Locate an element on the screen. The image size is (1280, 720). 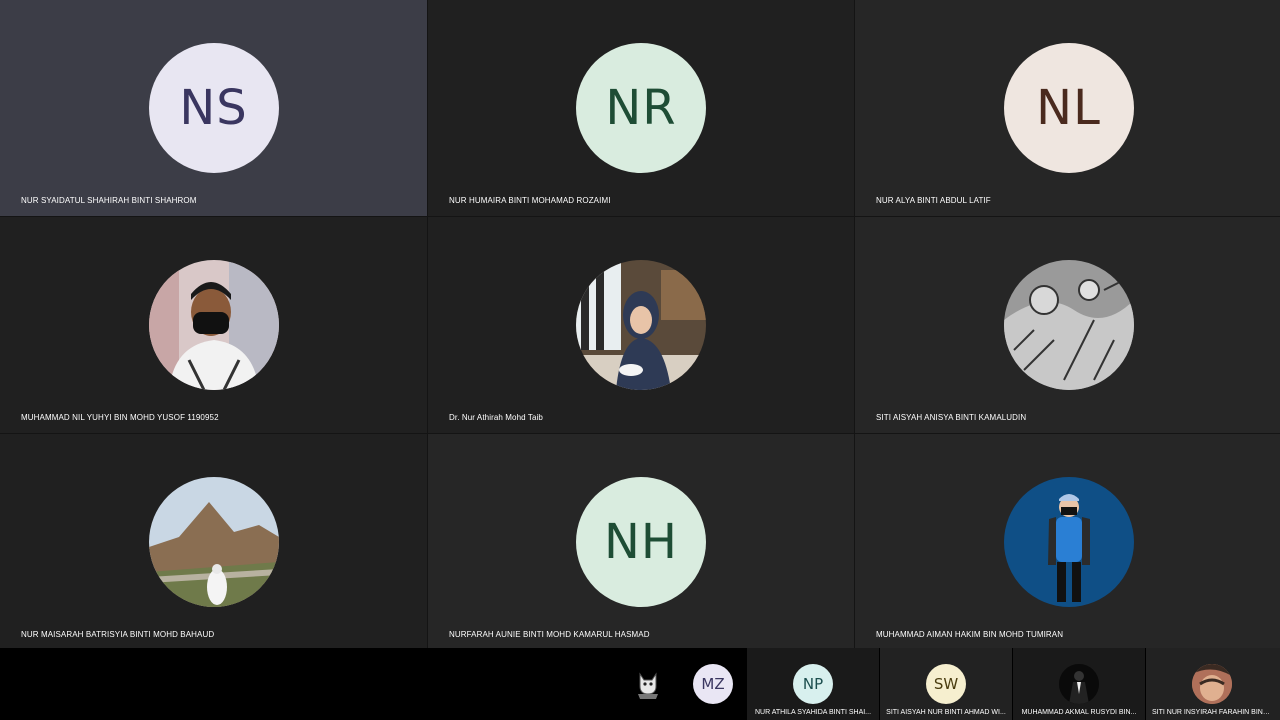
participant-name: MUHAMMAD AIMAN HAKIM BIN MOHD TUMIRAN is located at coordinates (970, 634).